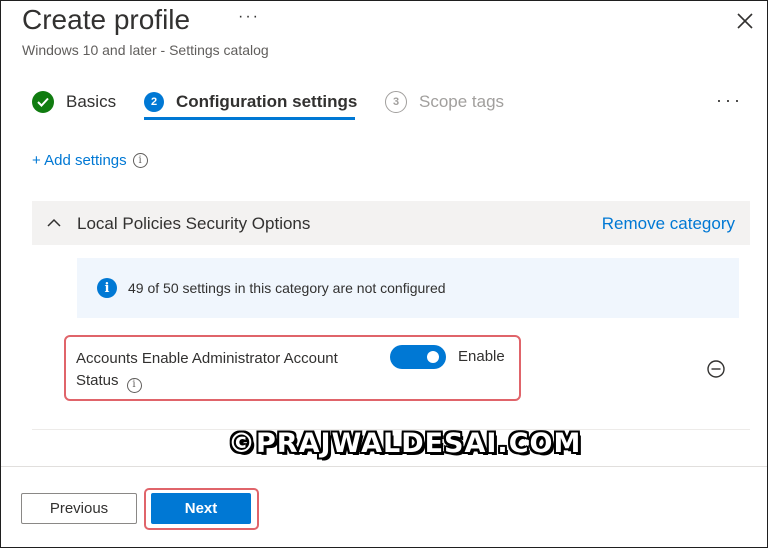 The width and height of the screenshot is (768, 548). I want to click on step-basics-label: Basics, so click(91, 101).